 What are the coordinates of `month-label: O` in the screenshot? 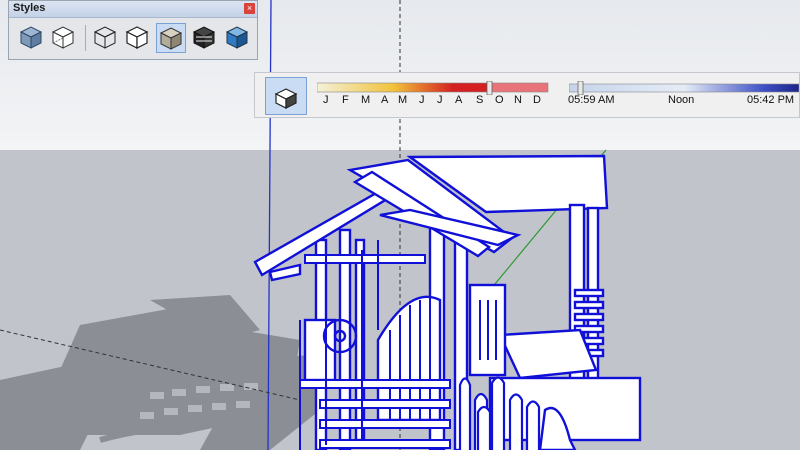 It's located at (499, 100).